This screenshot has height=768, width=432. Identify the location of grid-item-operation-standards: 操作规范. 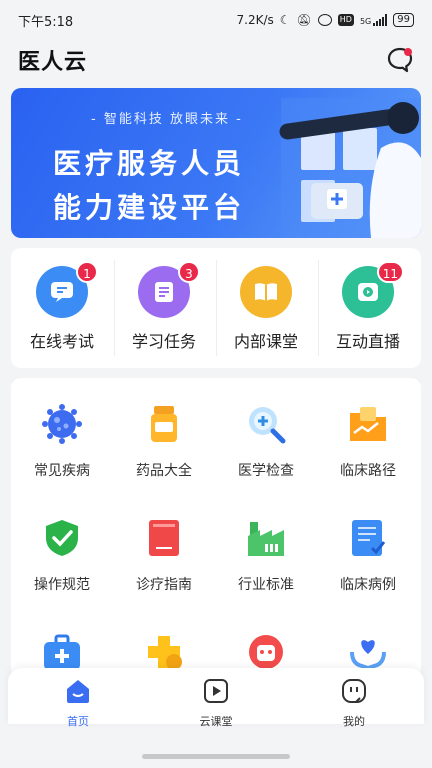
(62, 555).